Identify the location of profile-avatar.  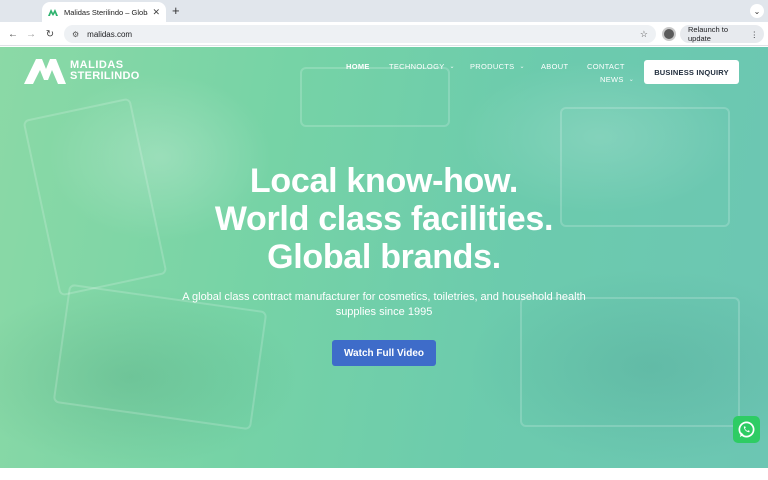
(669, 34).